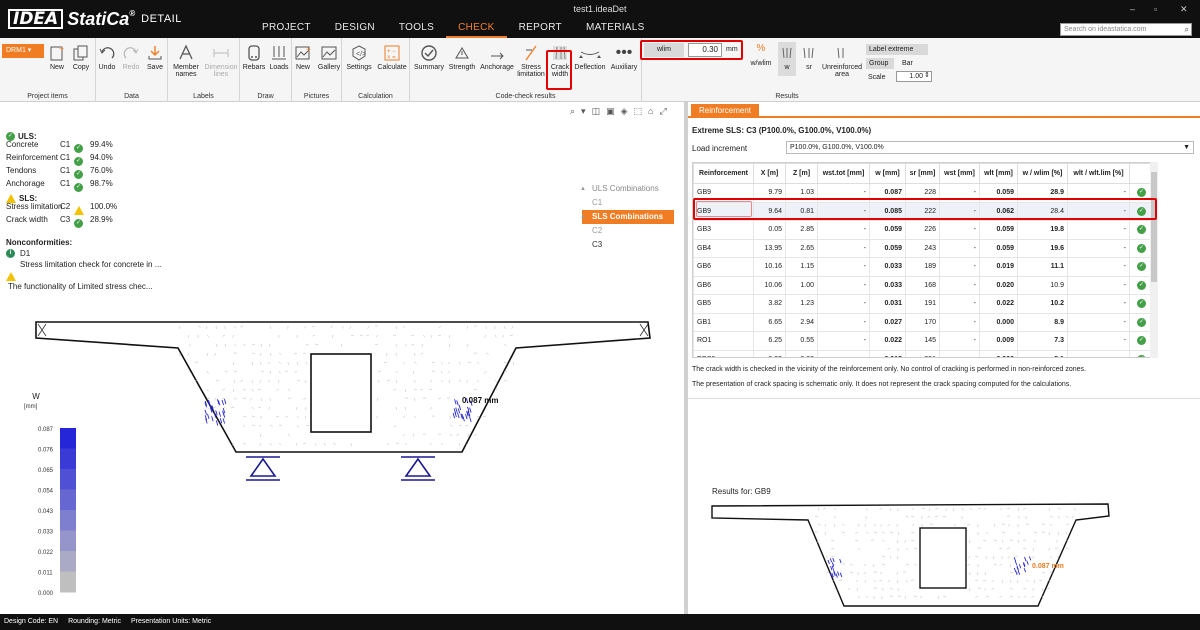  Describe the element at coordinates (628, 245) in the screenshot. I see `tree-combination-item: C3` at that location.